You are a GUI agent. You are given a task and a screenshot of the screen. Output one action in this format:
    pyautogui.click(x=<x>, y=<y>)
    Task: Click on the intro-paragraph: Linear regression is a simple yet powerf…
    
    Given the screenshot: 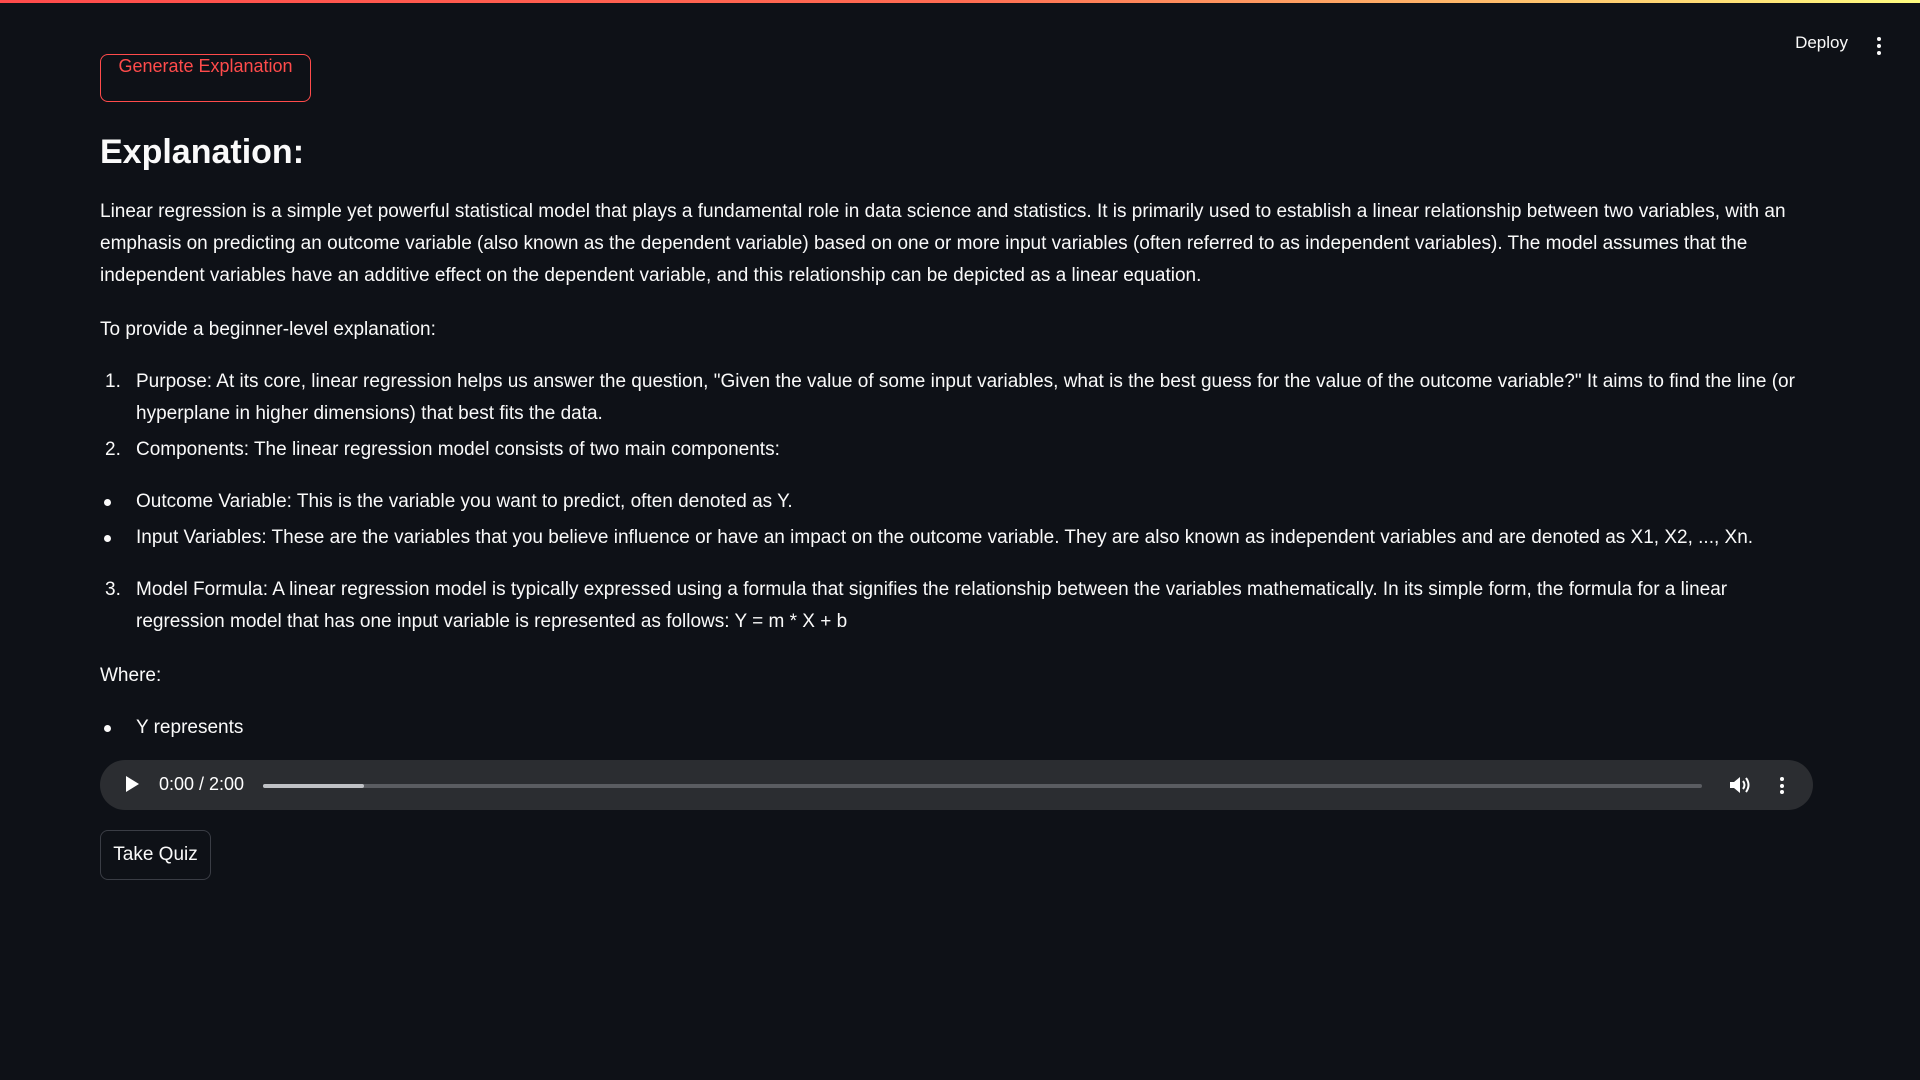 What is the action you would take?
    pyautogui.click(x=943, y=243)
    